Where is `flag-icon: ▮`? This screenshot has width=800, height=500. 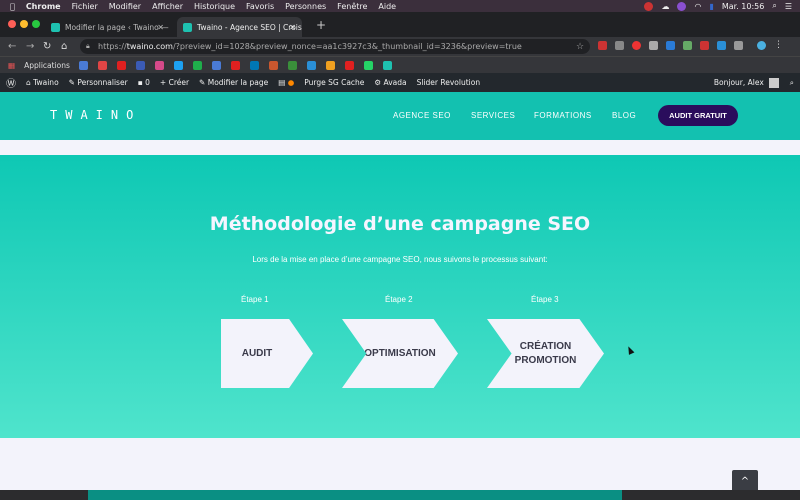 flag-icon: ▮ is located at coordinates (711, 6).